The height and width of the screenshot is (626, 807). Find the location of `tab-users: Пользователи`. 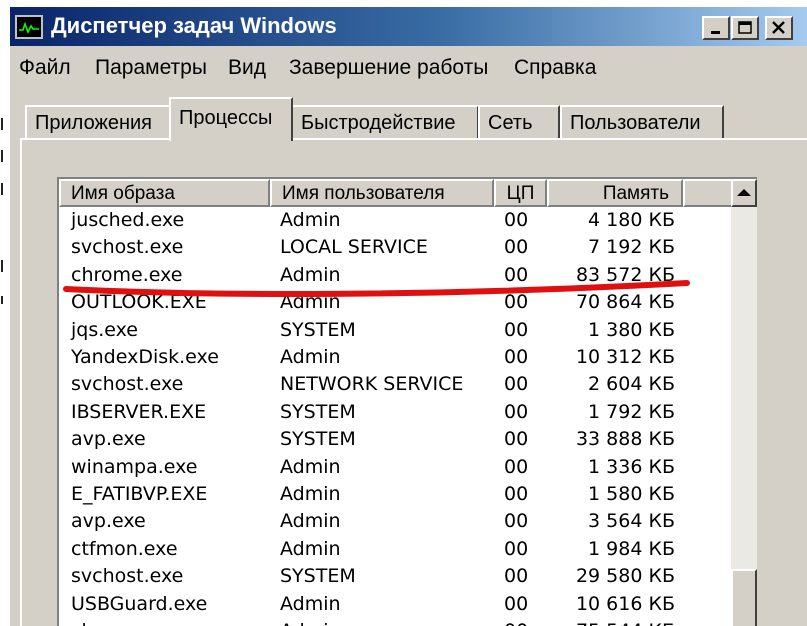

tab-users: Пользователи is located at coordinates (642, 122).